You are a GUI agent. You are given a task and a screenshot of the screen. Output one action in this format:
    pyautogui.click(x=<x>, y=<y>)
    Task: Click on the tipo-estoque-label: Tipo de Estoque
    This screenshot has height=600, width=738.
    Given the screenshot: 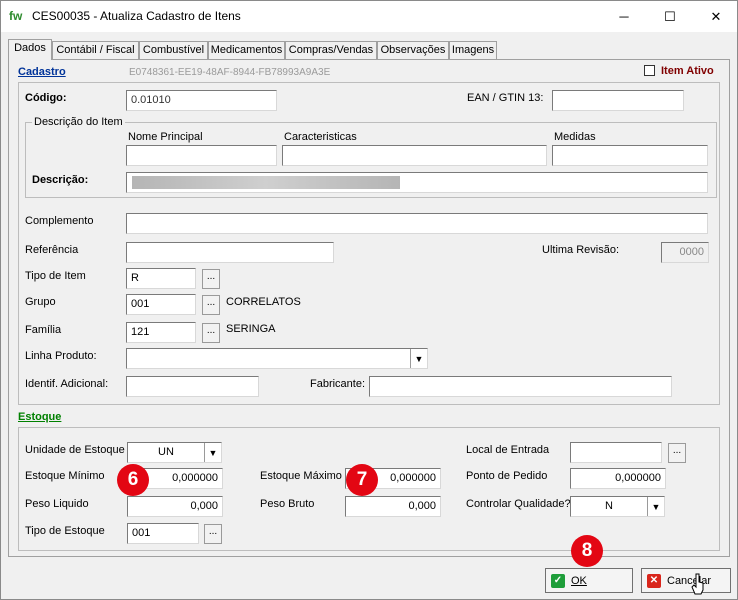 What is the action you would take?
    pyautogui.click(x=65, y=531)
    